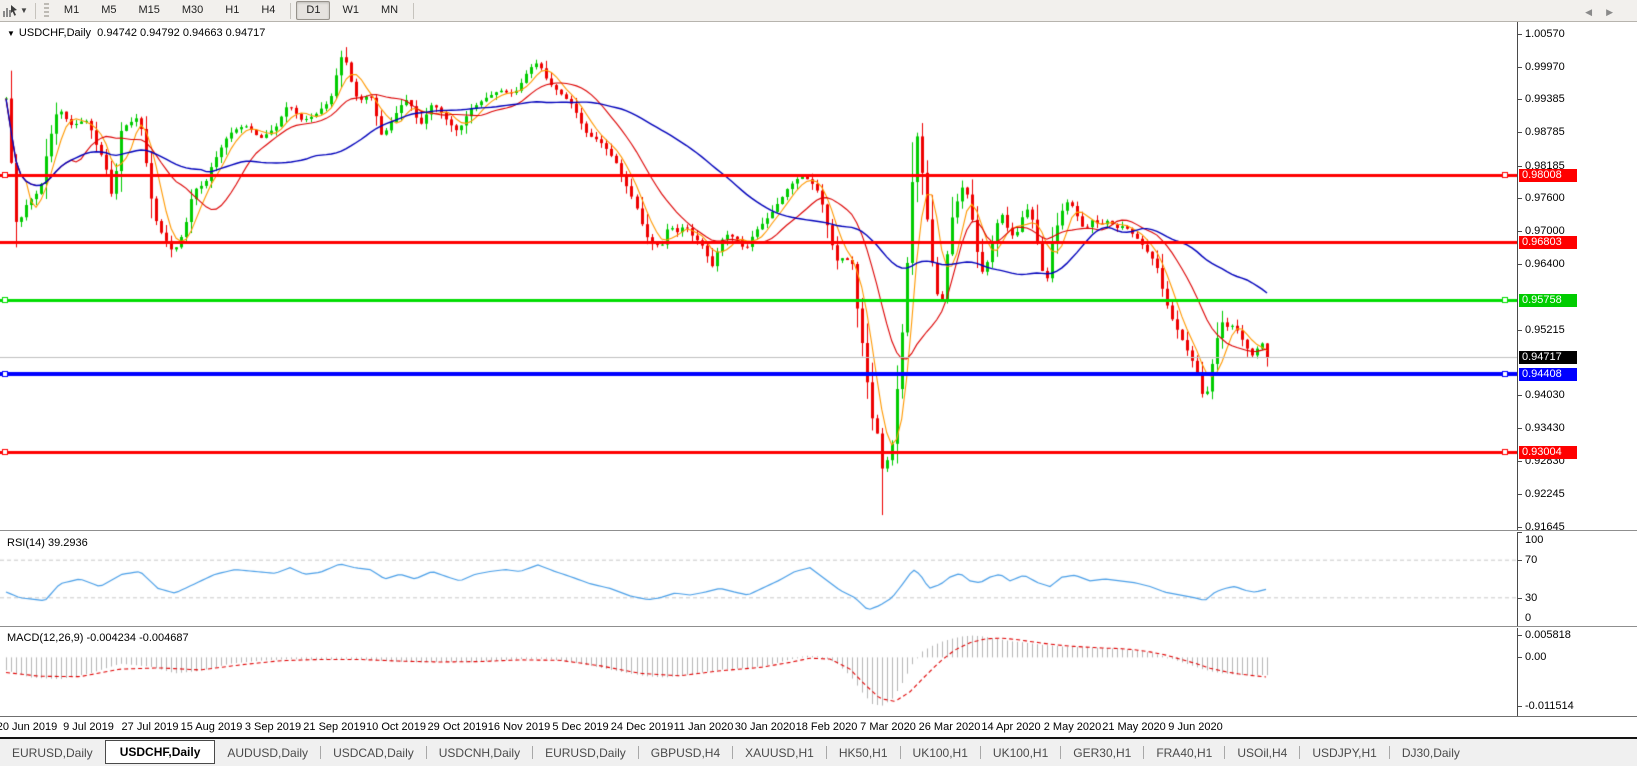 The width and height of the screenshot is (1637, 766). Describe the element at coordinates (765, 727) in the screenshot. I see `date-tick-label: 30 Jan 2020` at that location.